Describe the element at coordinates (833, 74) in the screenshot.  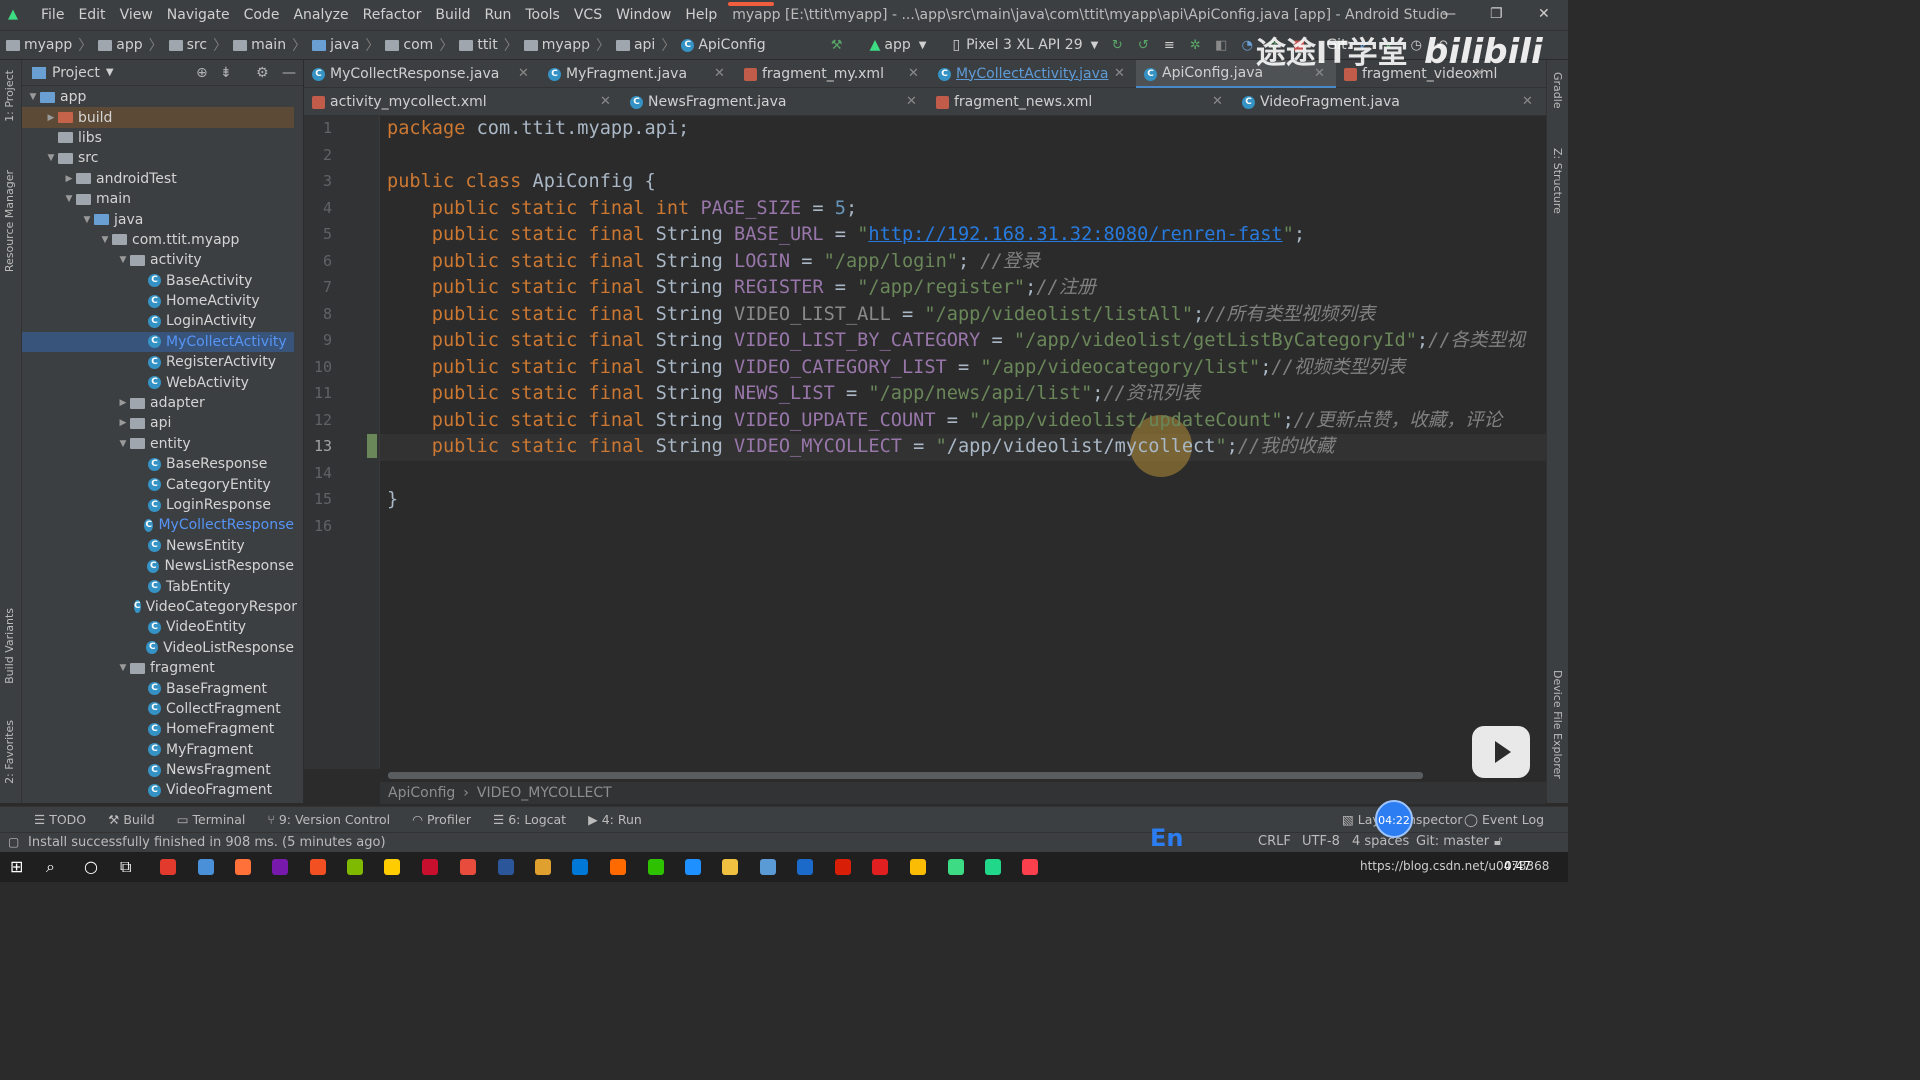
I see `editor-tab: fragment_my.xml ✕` at that location.